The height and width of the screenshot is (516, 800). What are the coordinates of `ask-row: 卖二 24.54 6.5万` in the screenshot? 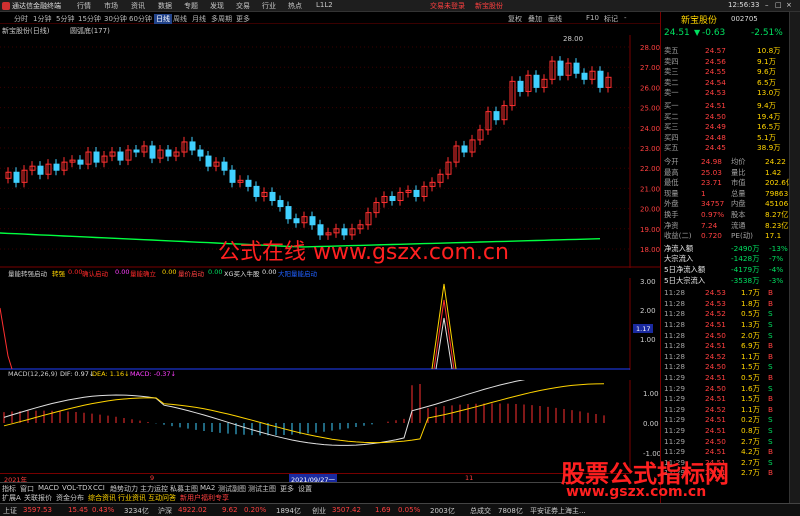 It's located at (726, 83).